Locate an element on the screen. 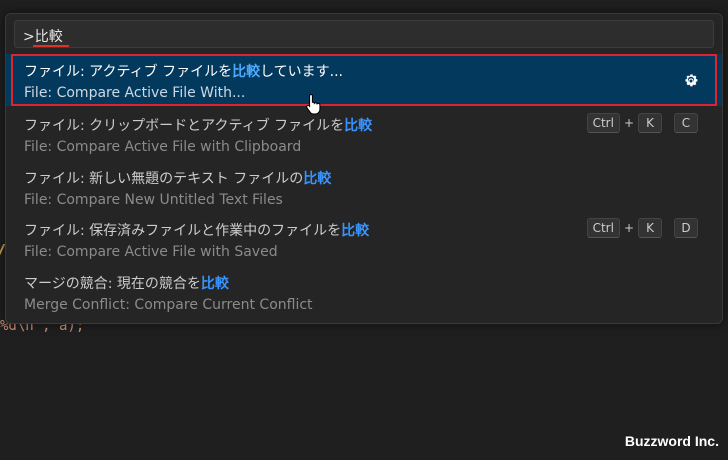 This screenshot has height=460, width=728. keybinding: Ctrl + K D is located at coordinates (642, 228).